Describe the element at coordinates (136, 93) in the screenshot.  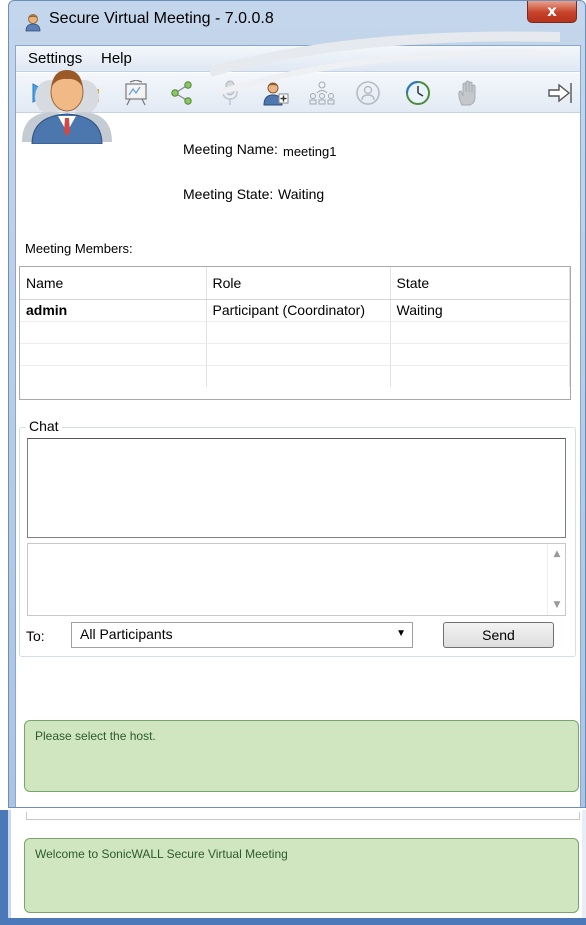
I see `whiteboard-icon` at that location.